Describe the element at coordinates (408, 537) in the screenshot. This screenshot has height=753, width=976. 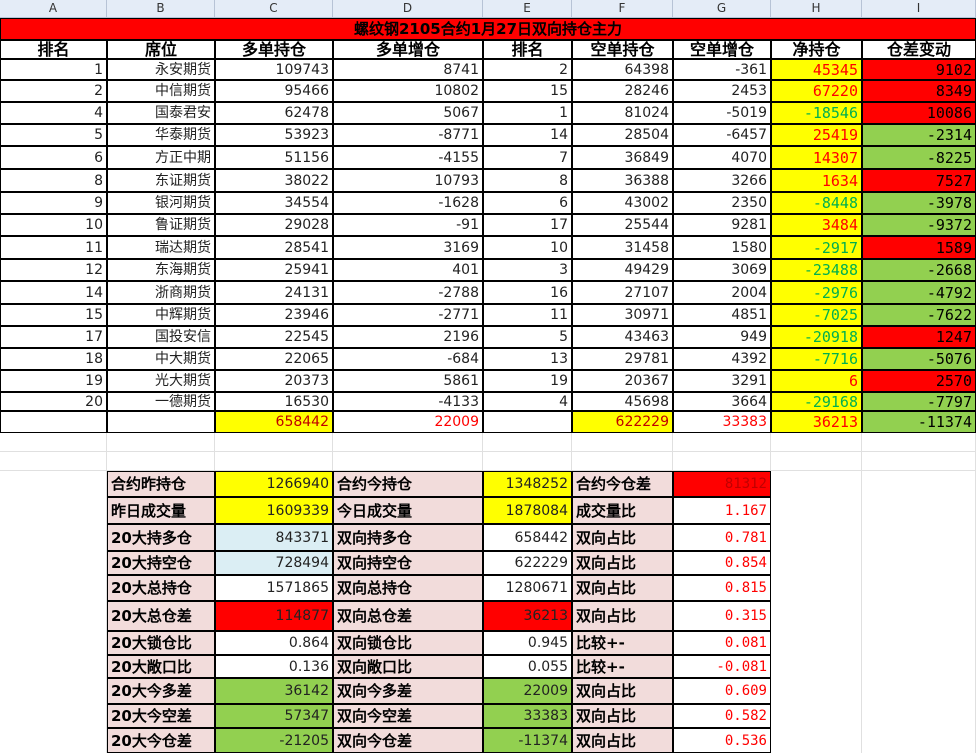
I see `summary-label: 双向持多仓` at that location.